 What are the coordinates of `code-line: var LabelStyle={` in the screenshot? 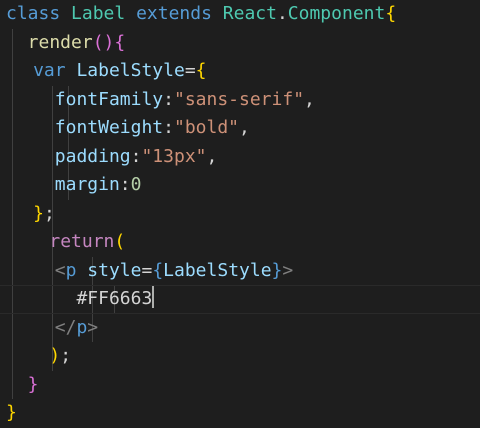 It's located at (240, 71).